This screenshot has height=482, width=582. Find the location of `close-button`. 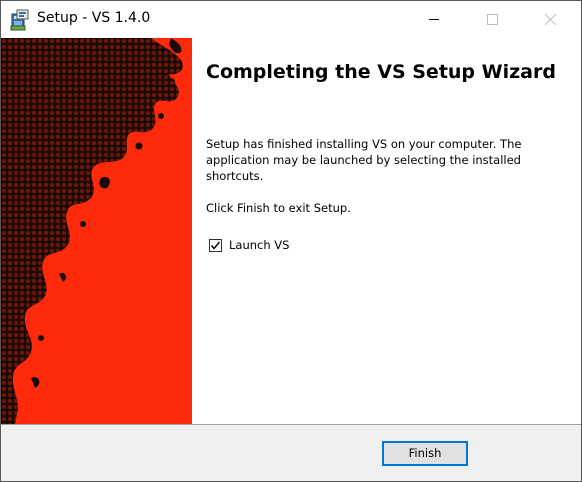

close-button is located at coordinates (550, 19).